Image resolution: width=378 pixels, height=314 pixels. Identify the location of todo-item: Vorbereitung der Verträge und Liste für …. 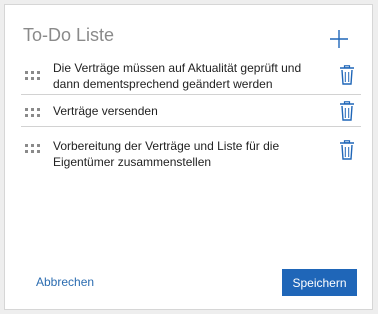
(191, 148).